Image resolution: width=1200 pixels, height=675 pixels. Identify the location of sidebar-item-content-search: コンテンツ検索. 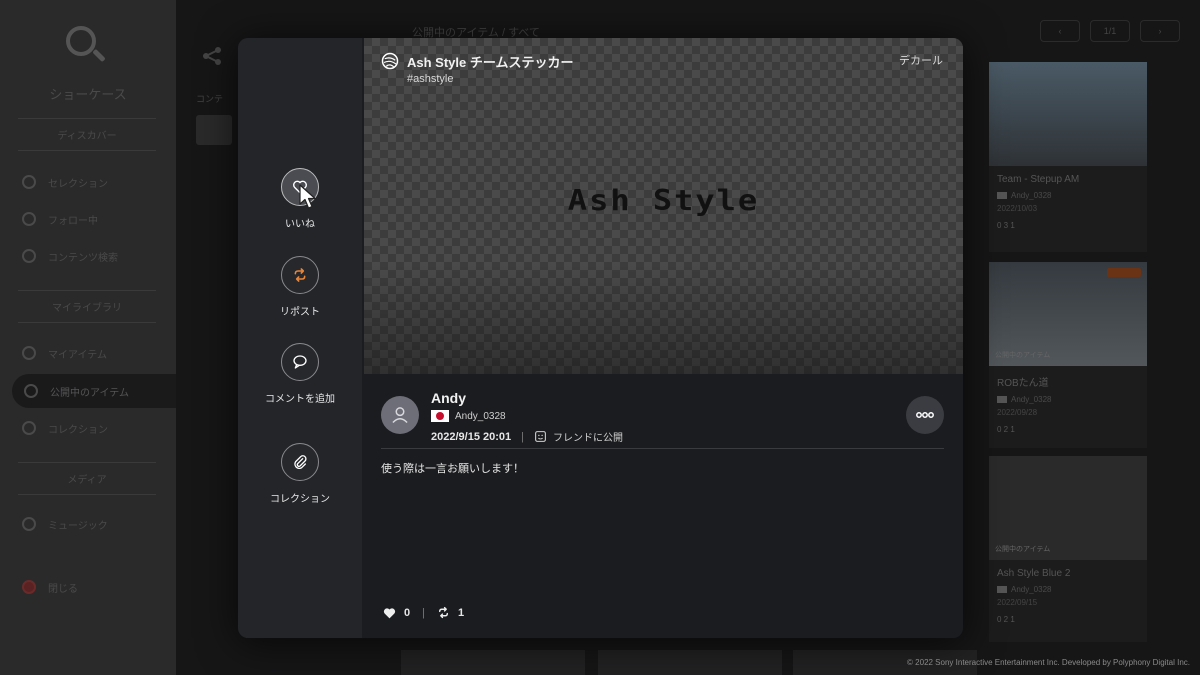
(97, 256).